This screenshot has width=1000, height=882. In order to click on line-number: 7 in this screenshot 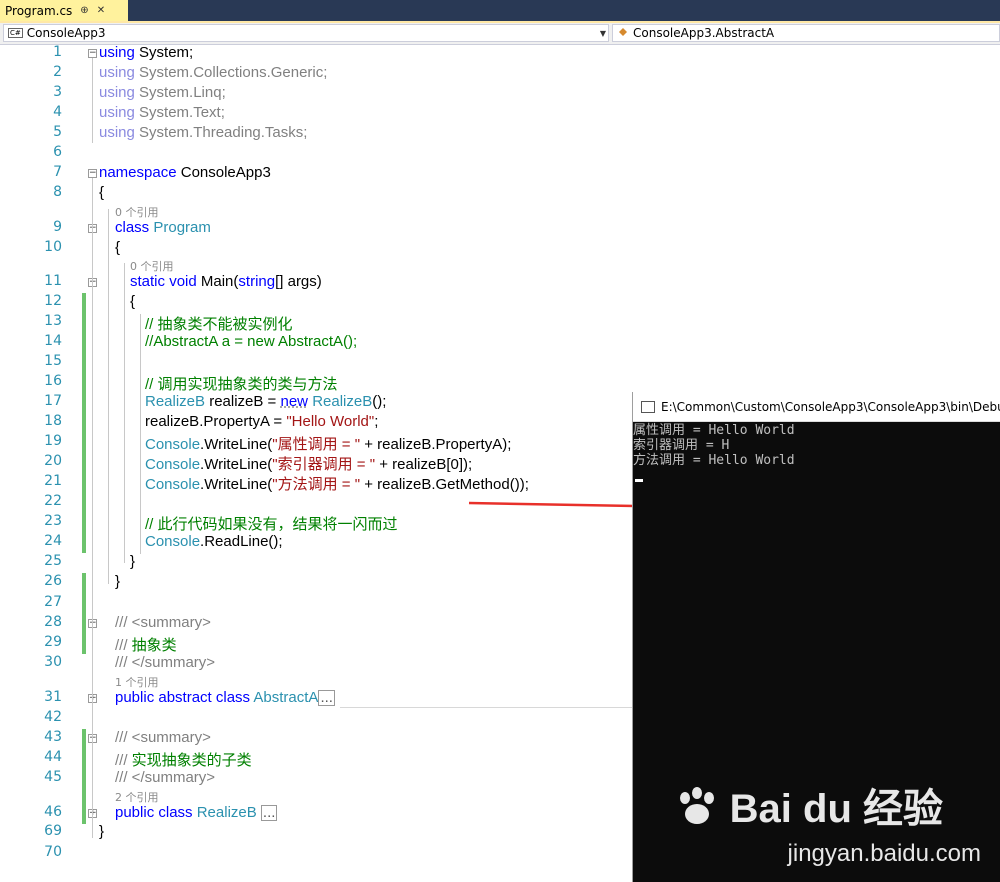, I will do `click(57, 172)`.